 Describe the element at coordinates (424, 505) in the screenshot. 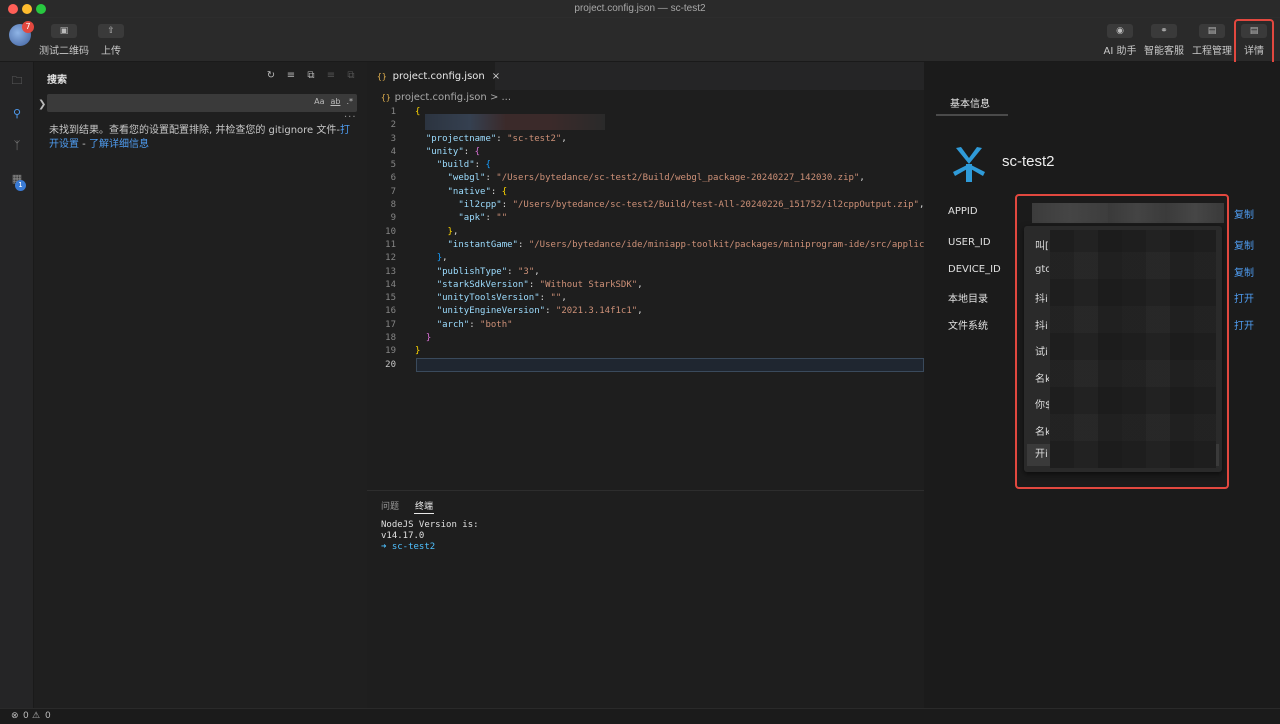

I see `tab-terminal: 终端` at that location.